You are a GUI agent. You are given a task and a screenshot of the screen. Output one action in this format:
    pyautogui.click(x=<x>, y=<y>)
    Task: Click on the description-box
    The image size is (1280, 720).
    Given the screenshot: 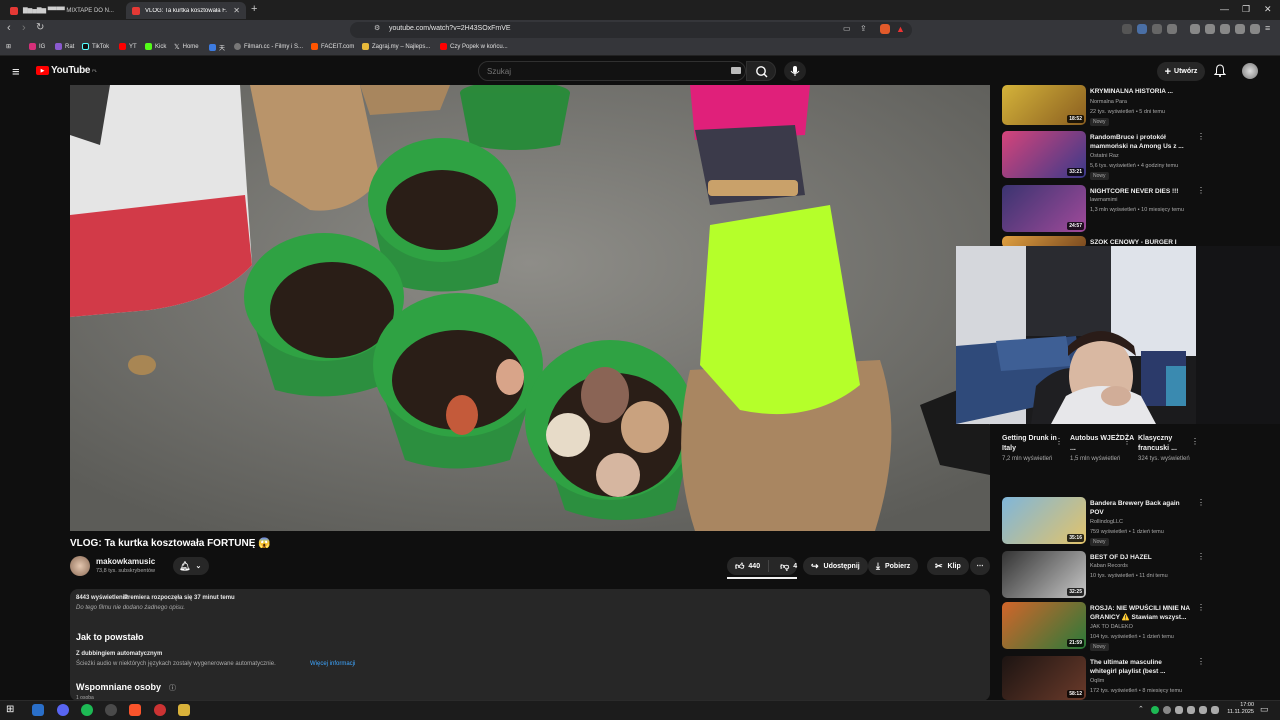 What is the action you would take?
    pyautogui.click(x=530, y=645)
    